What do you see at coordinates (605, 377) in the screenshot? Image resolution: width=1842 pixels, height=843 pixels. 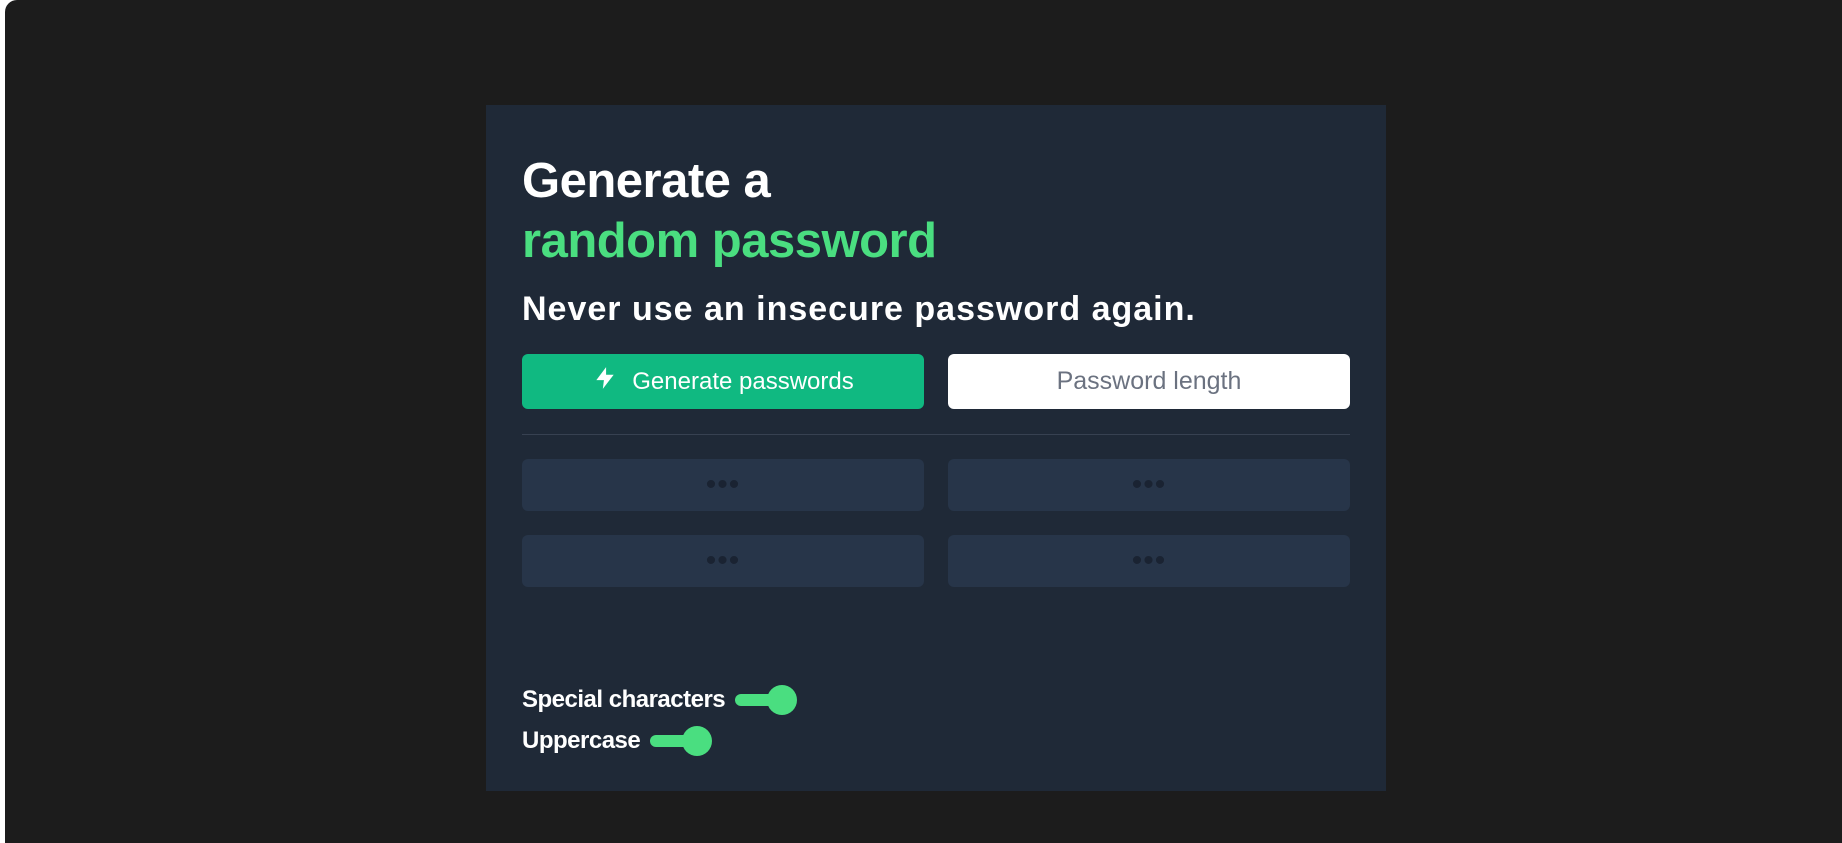 I see `lightning-bolt-icon` at bounding box center [605, 377].